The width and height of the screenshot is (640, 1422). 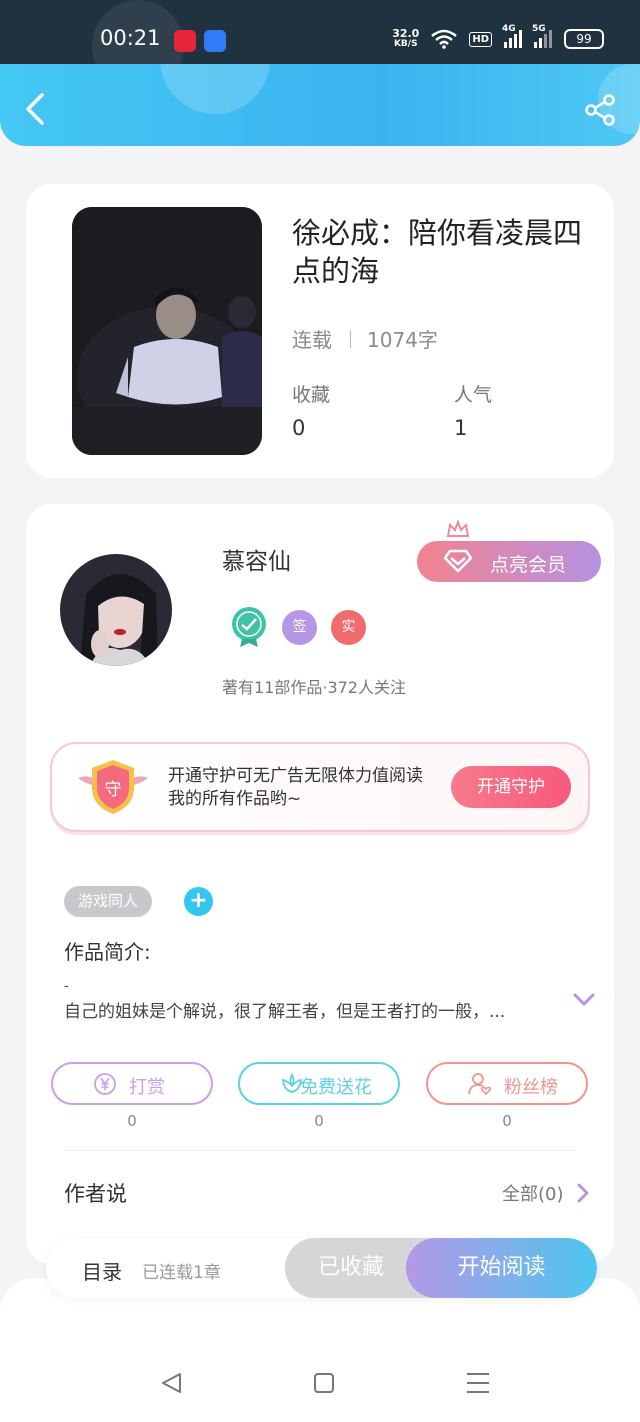 What do you see at coordinates (498, 37) in the screenshot?
I see `status-right: 32.0 KB/S HD 4G 5G 99` at bounding box center [498, 37].